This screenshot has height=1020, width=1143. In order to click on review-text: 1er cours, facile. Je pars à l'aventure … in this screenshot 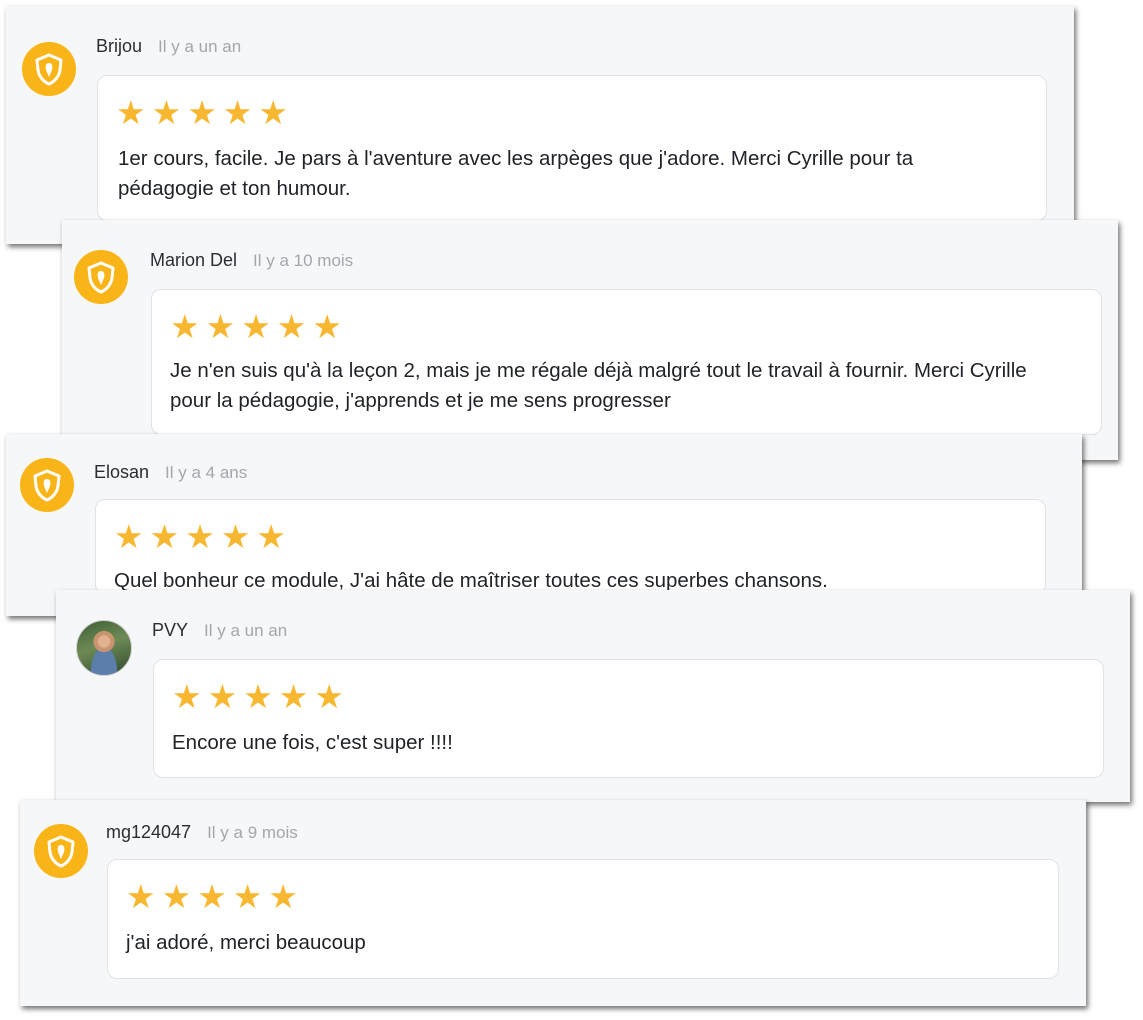, I will do `click(516, 173)`.